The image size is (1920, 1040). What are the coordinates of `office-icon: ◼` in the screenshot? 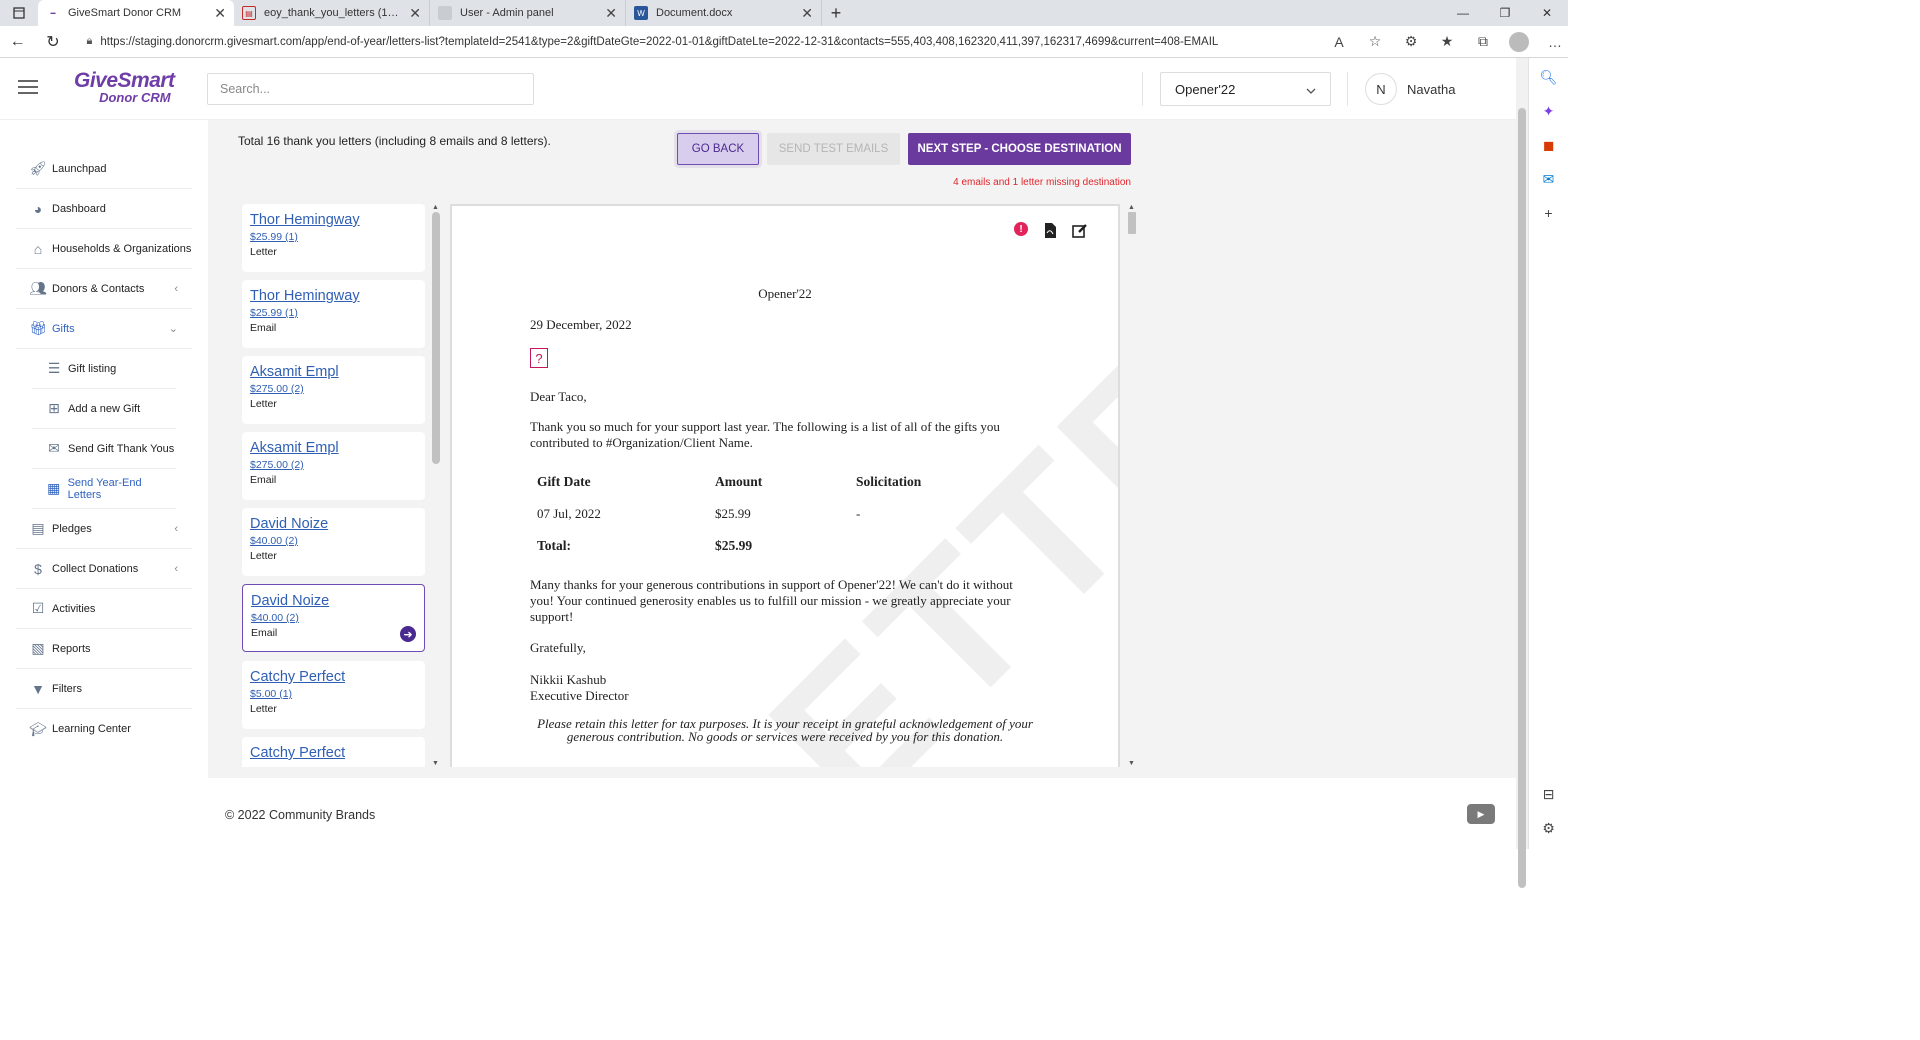 It's located at (1549, 145).